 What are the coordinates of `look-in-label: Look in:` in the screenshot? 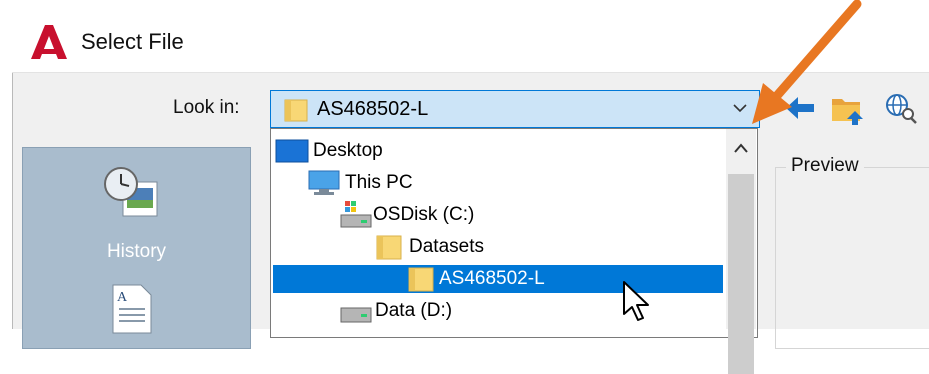 It's located at (206, 107).